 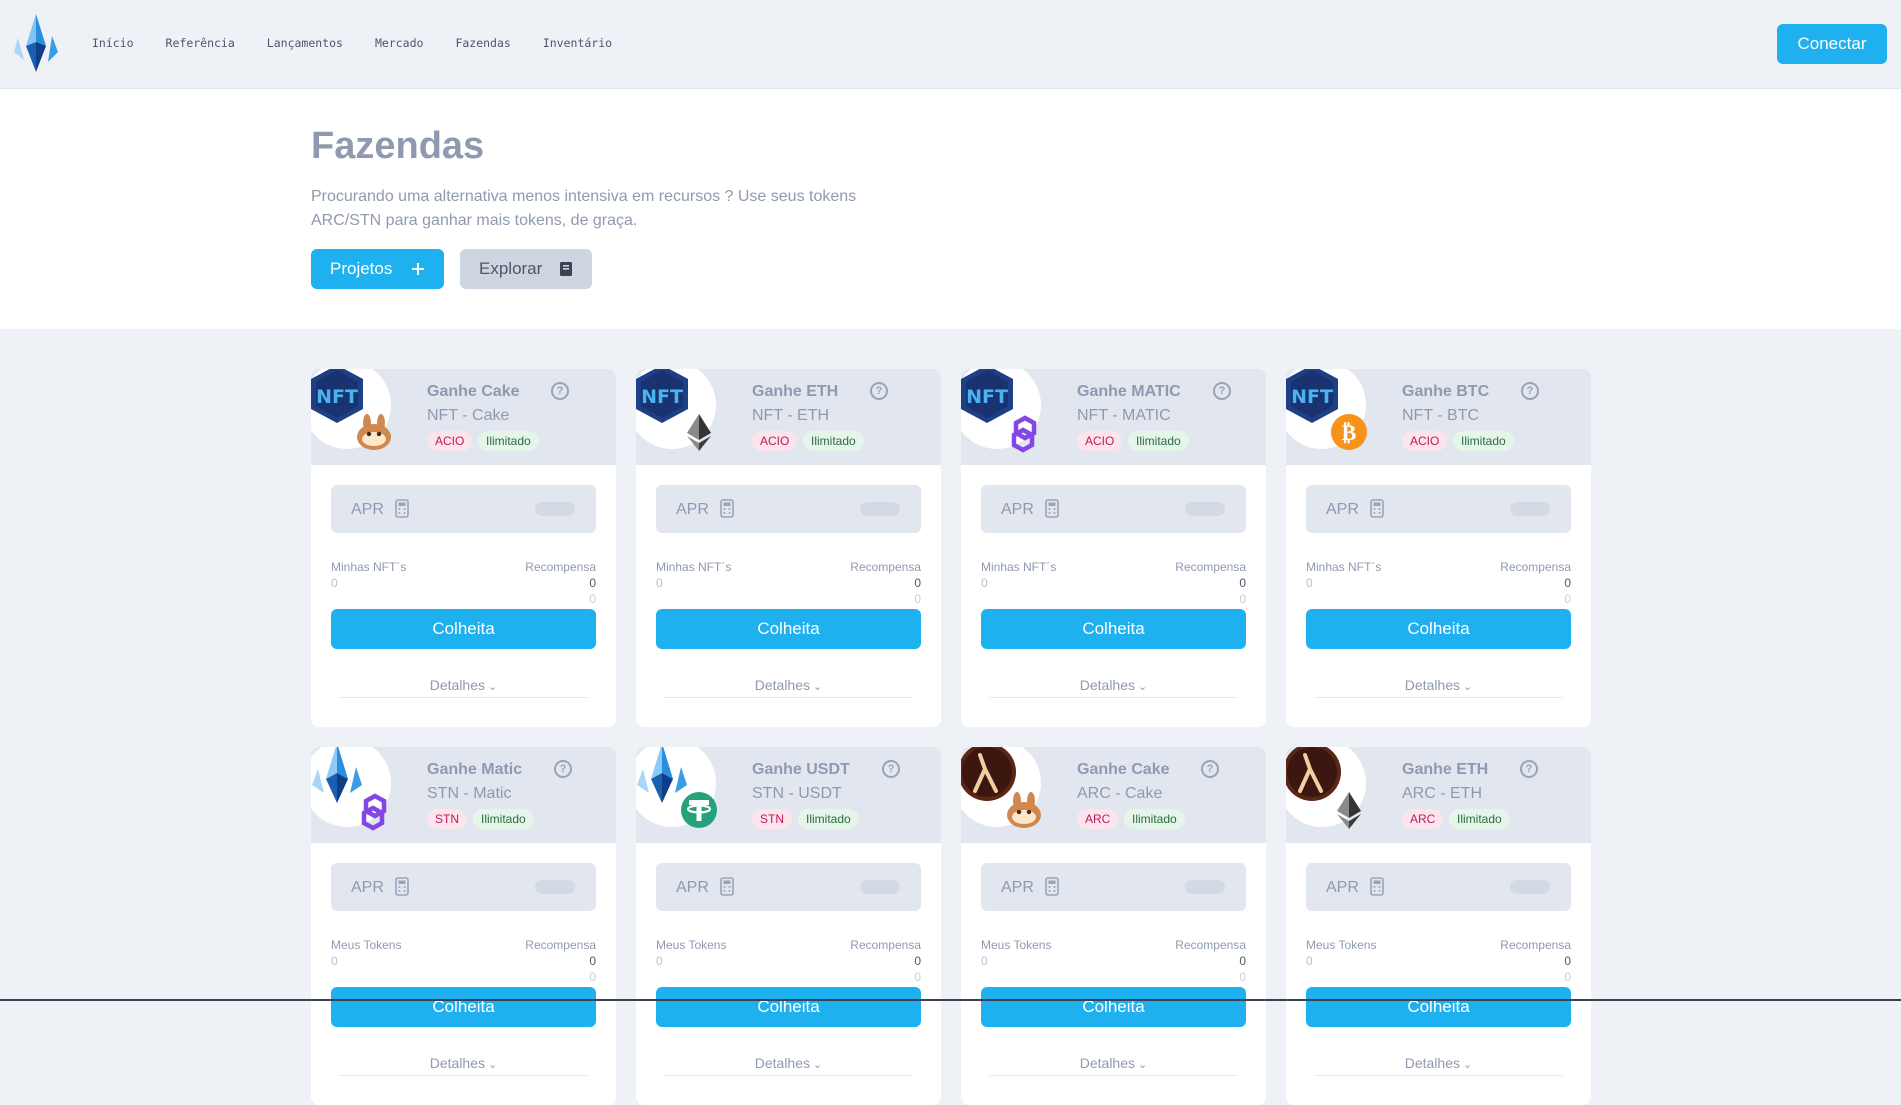 I want to click on farm-title: Ganhe Matic, so click(x=475, y=769).